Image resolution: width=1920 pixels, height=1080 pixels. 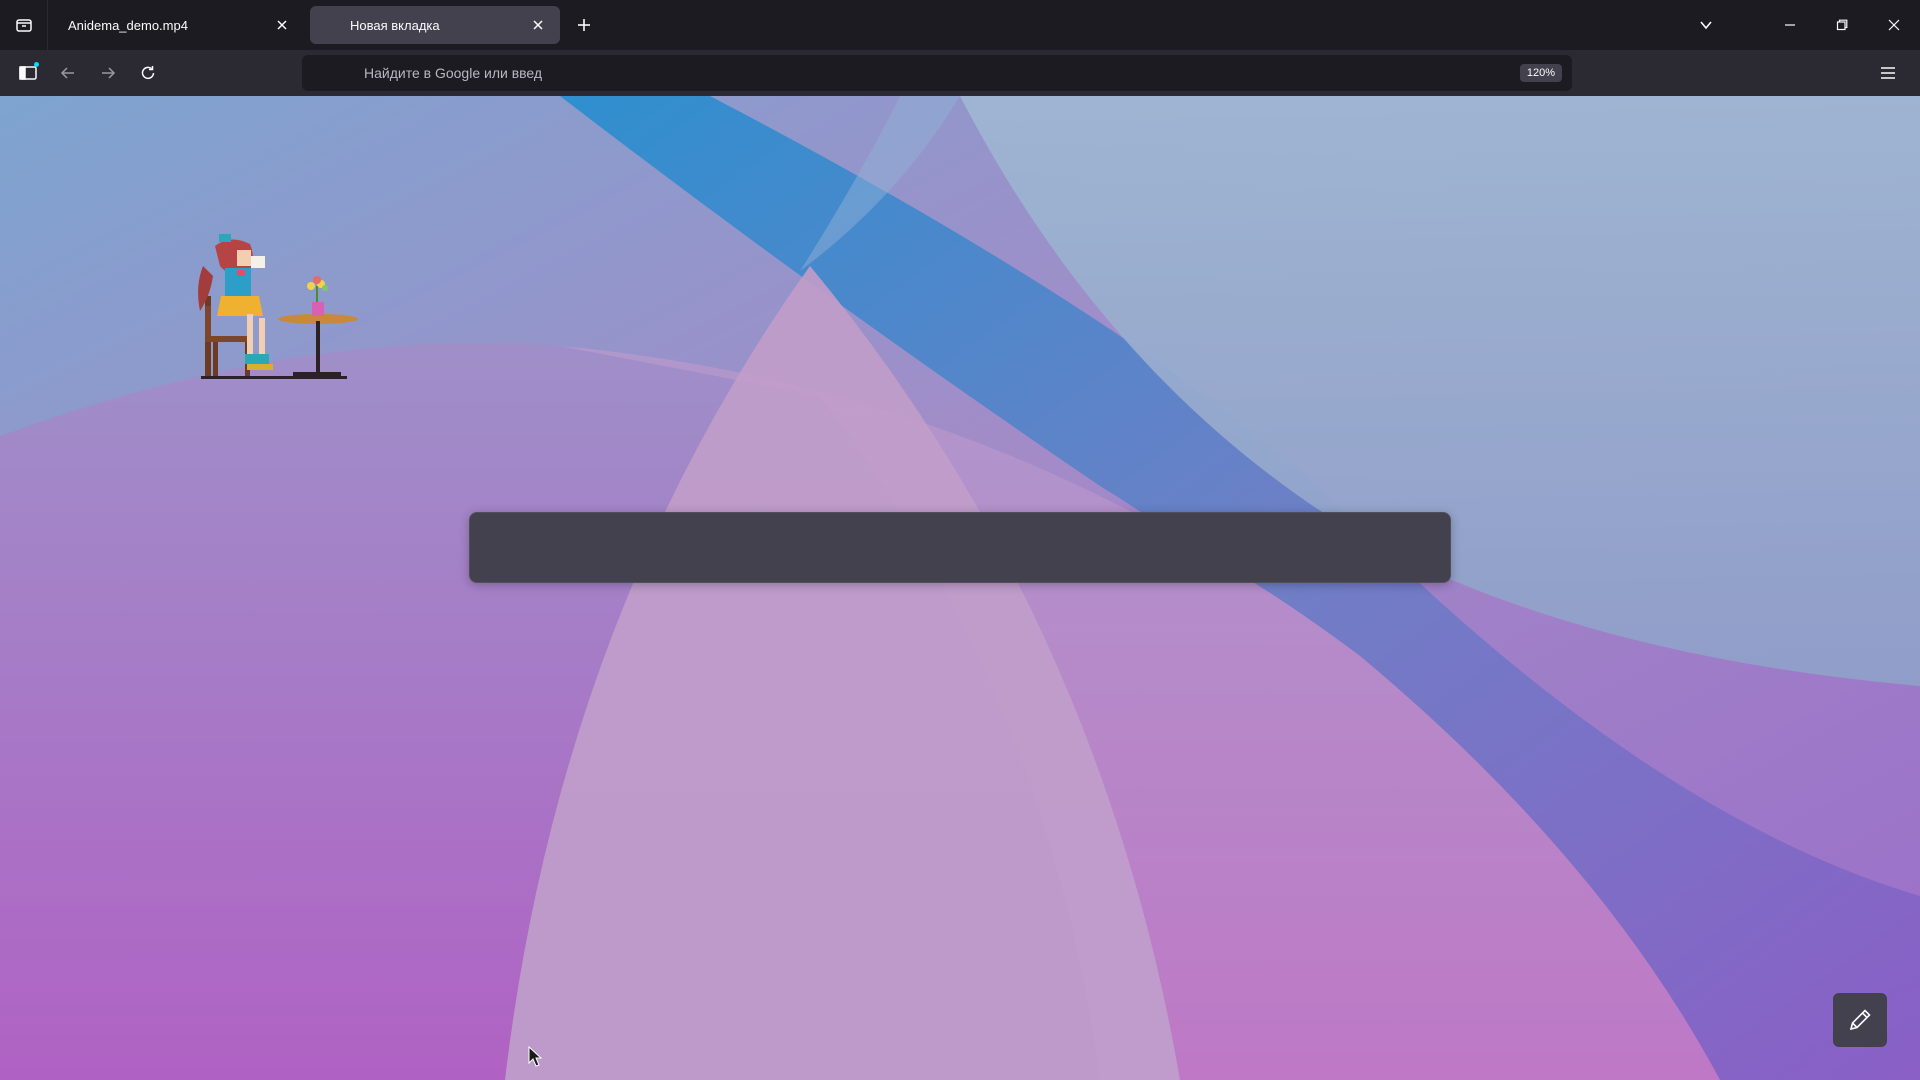 I want to click on arrow-left-icon, so click(x=68, y=73).